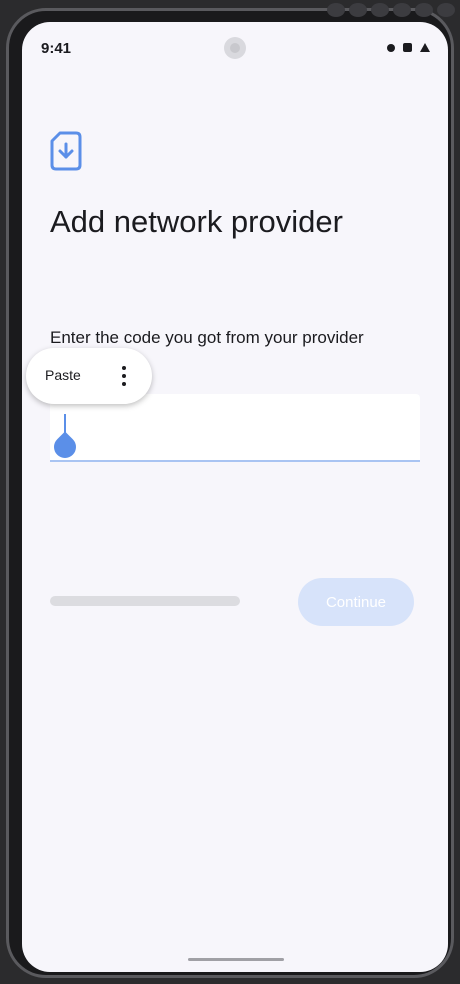 The width and height of the screenshot is (460, 984). I want to click on status-icons, so click(408, 47).